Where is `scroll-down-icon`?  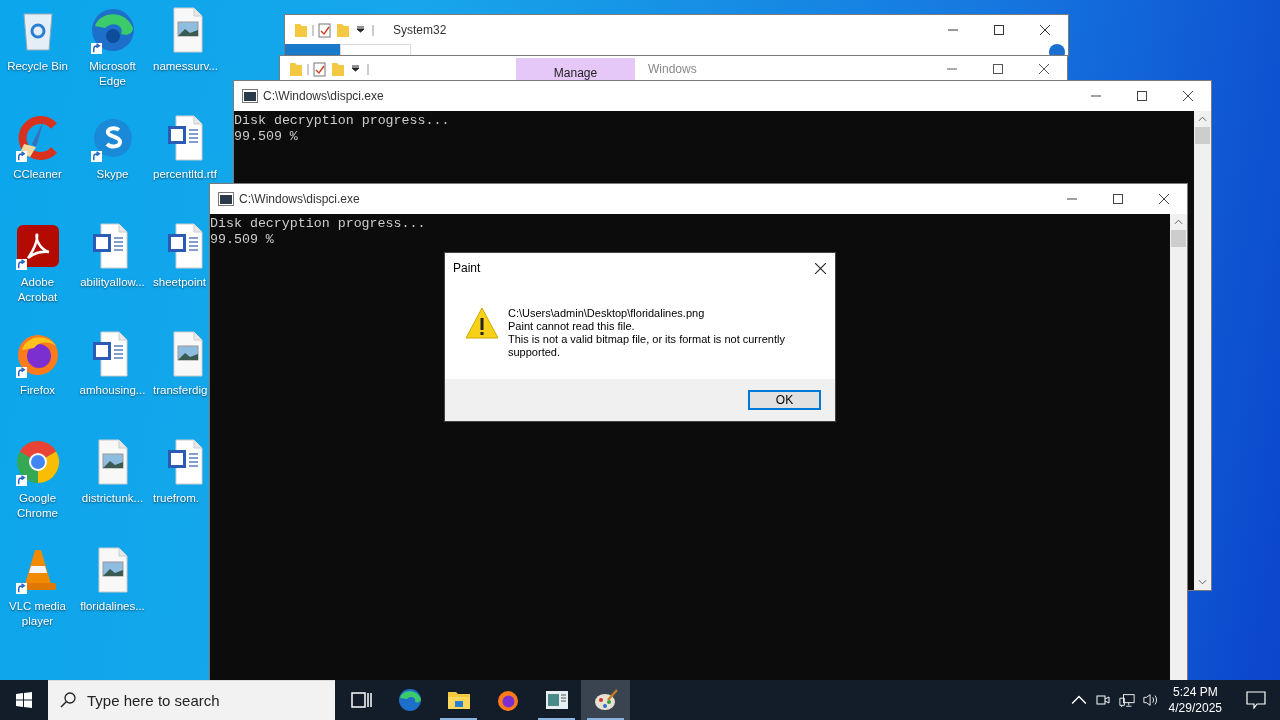 scroll-down-icon is located at coordinates (1202, 582).